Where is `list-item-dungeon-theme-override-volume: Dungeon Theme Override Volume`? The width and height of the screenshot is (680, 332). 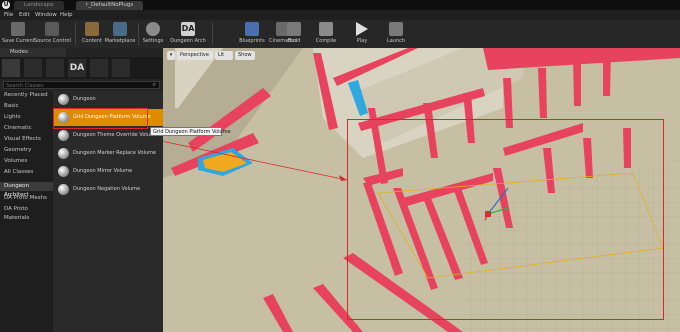 list-item-dungeon-theme-override-volume: Dungeon Theme Override Volume is located at coordinates (108, 135).